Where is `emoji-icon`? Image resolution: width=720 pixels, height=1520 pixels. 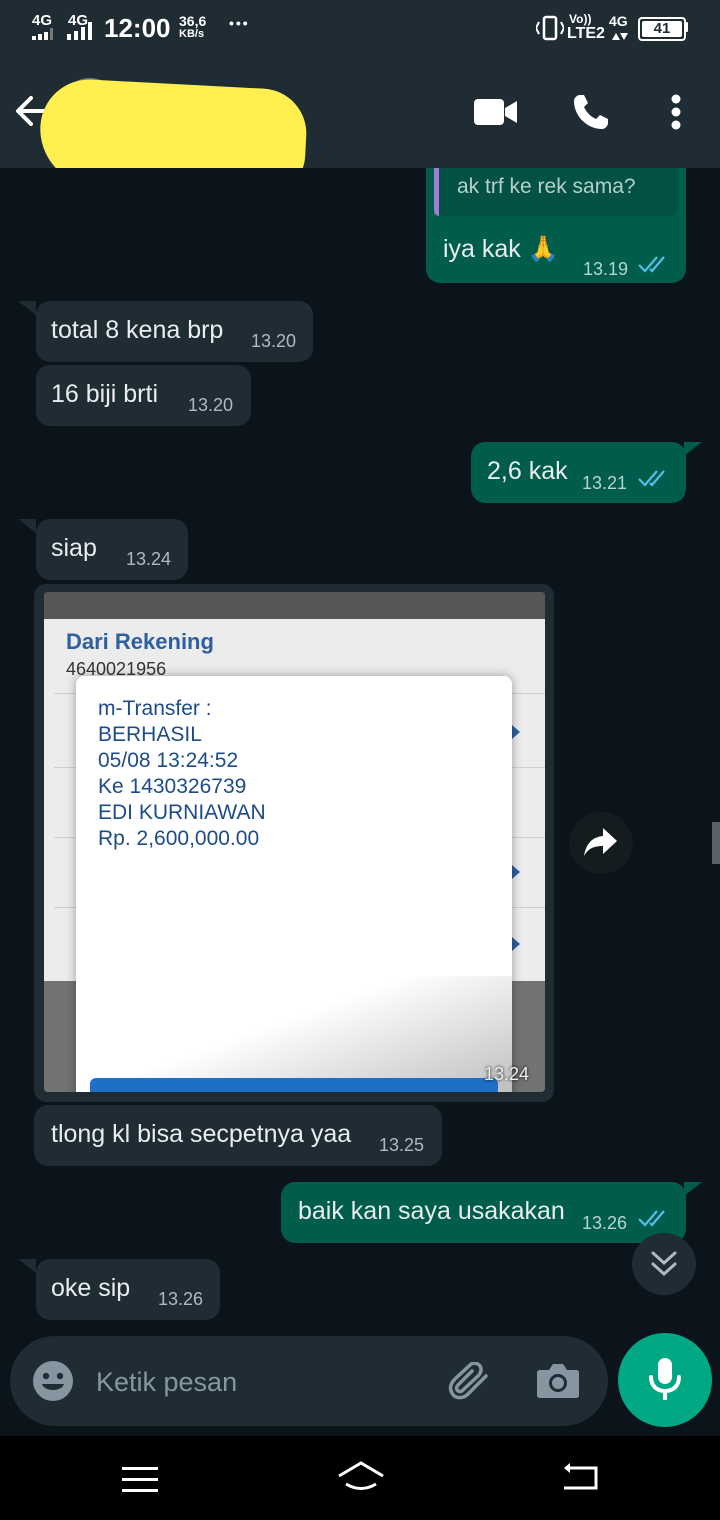
emoji-icon is located at coordinates (53, 1381).